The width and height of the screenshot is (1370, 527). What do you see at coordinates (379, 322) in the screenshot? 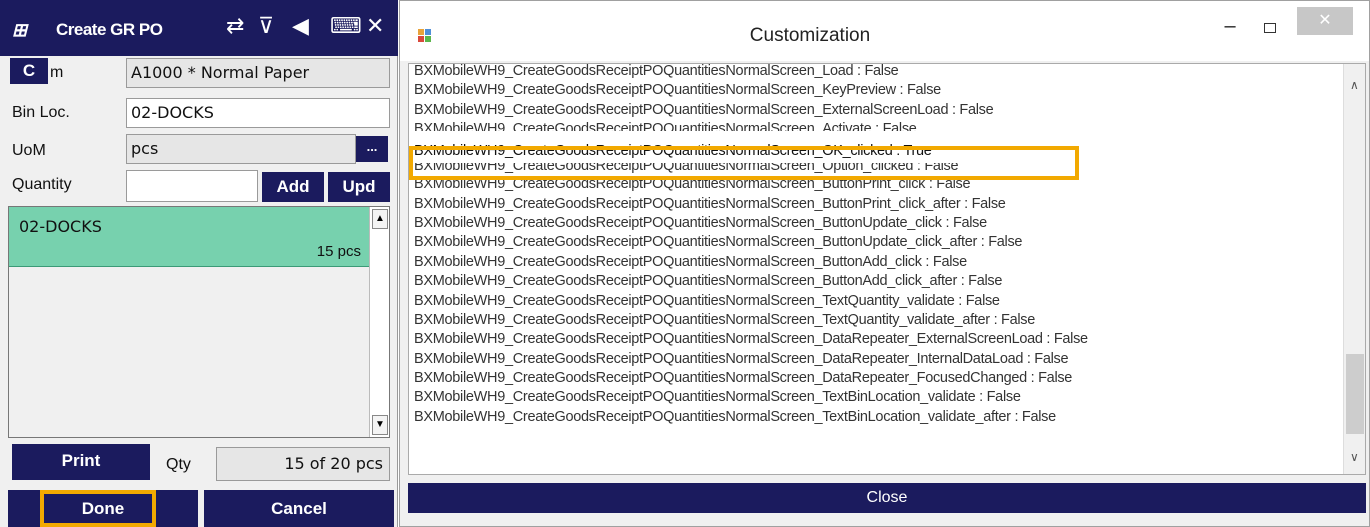
I see `list-scrollbar: ▲ ▼` at bounding box center [379, 322].